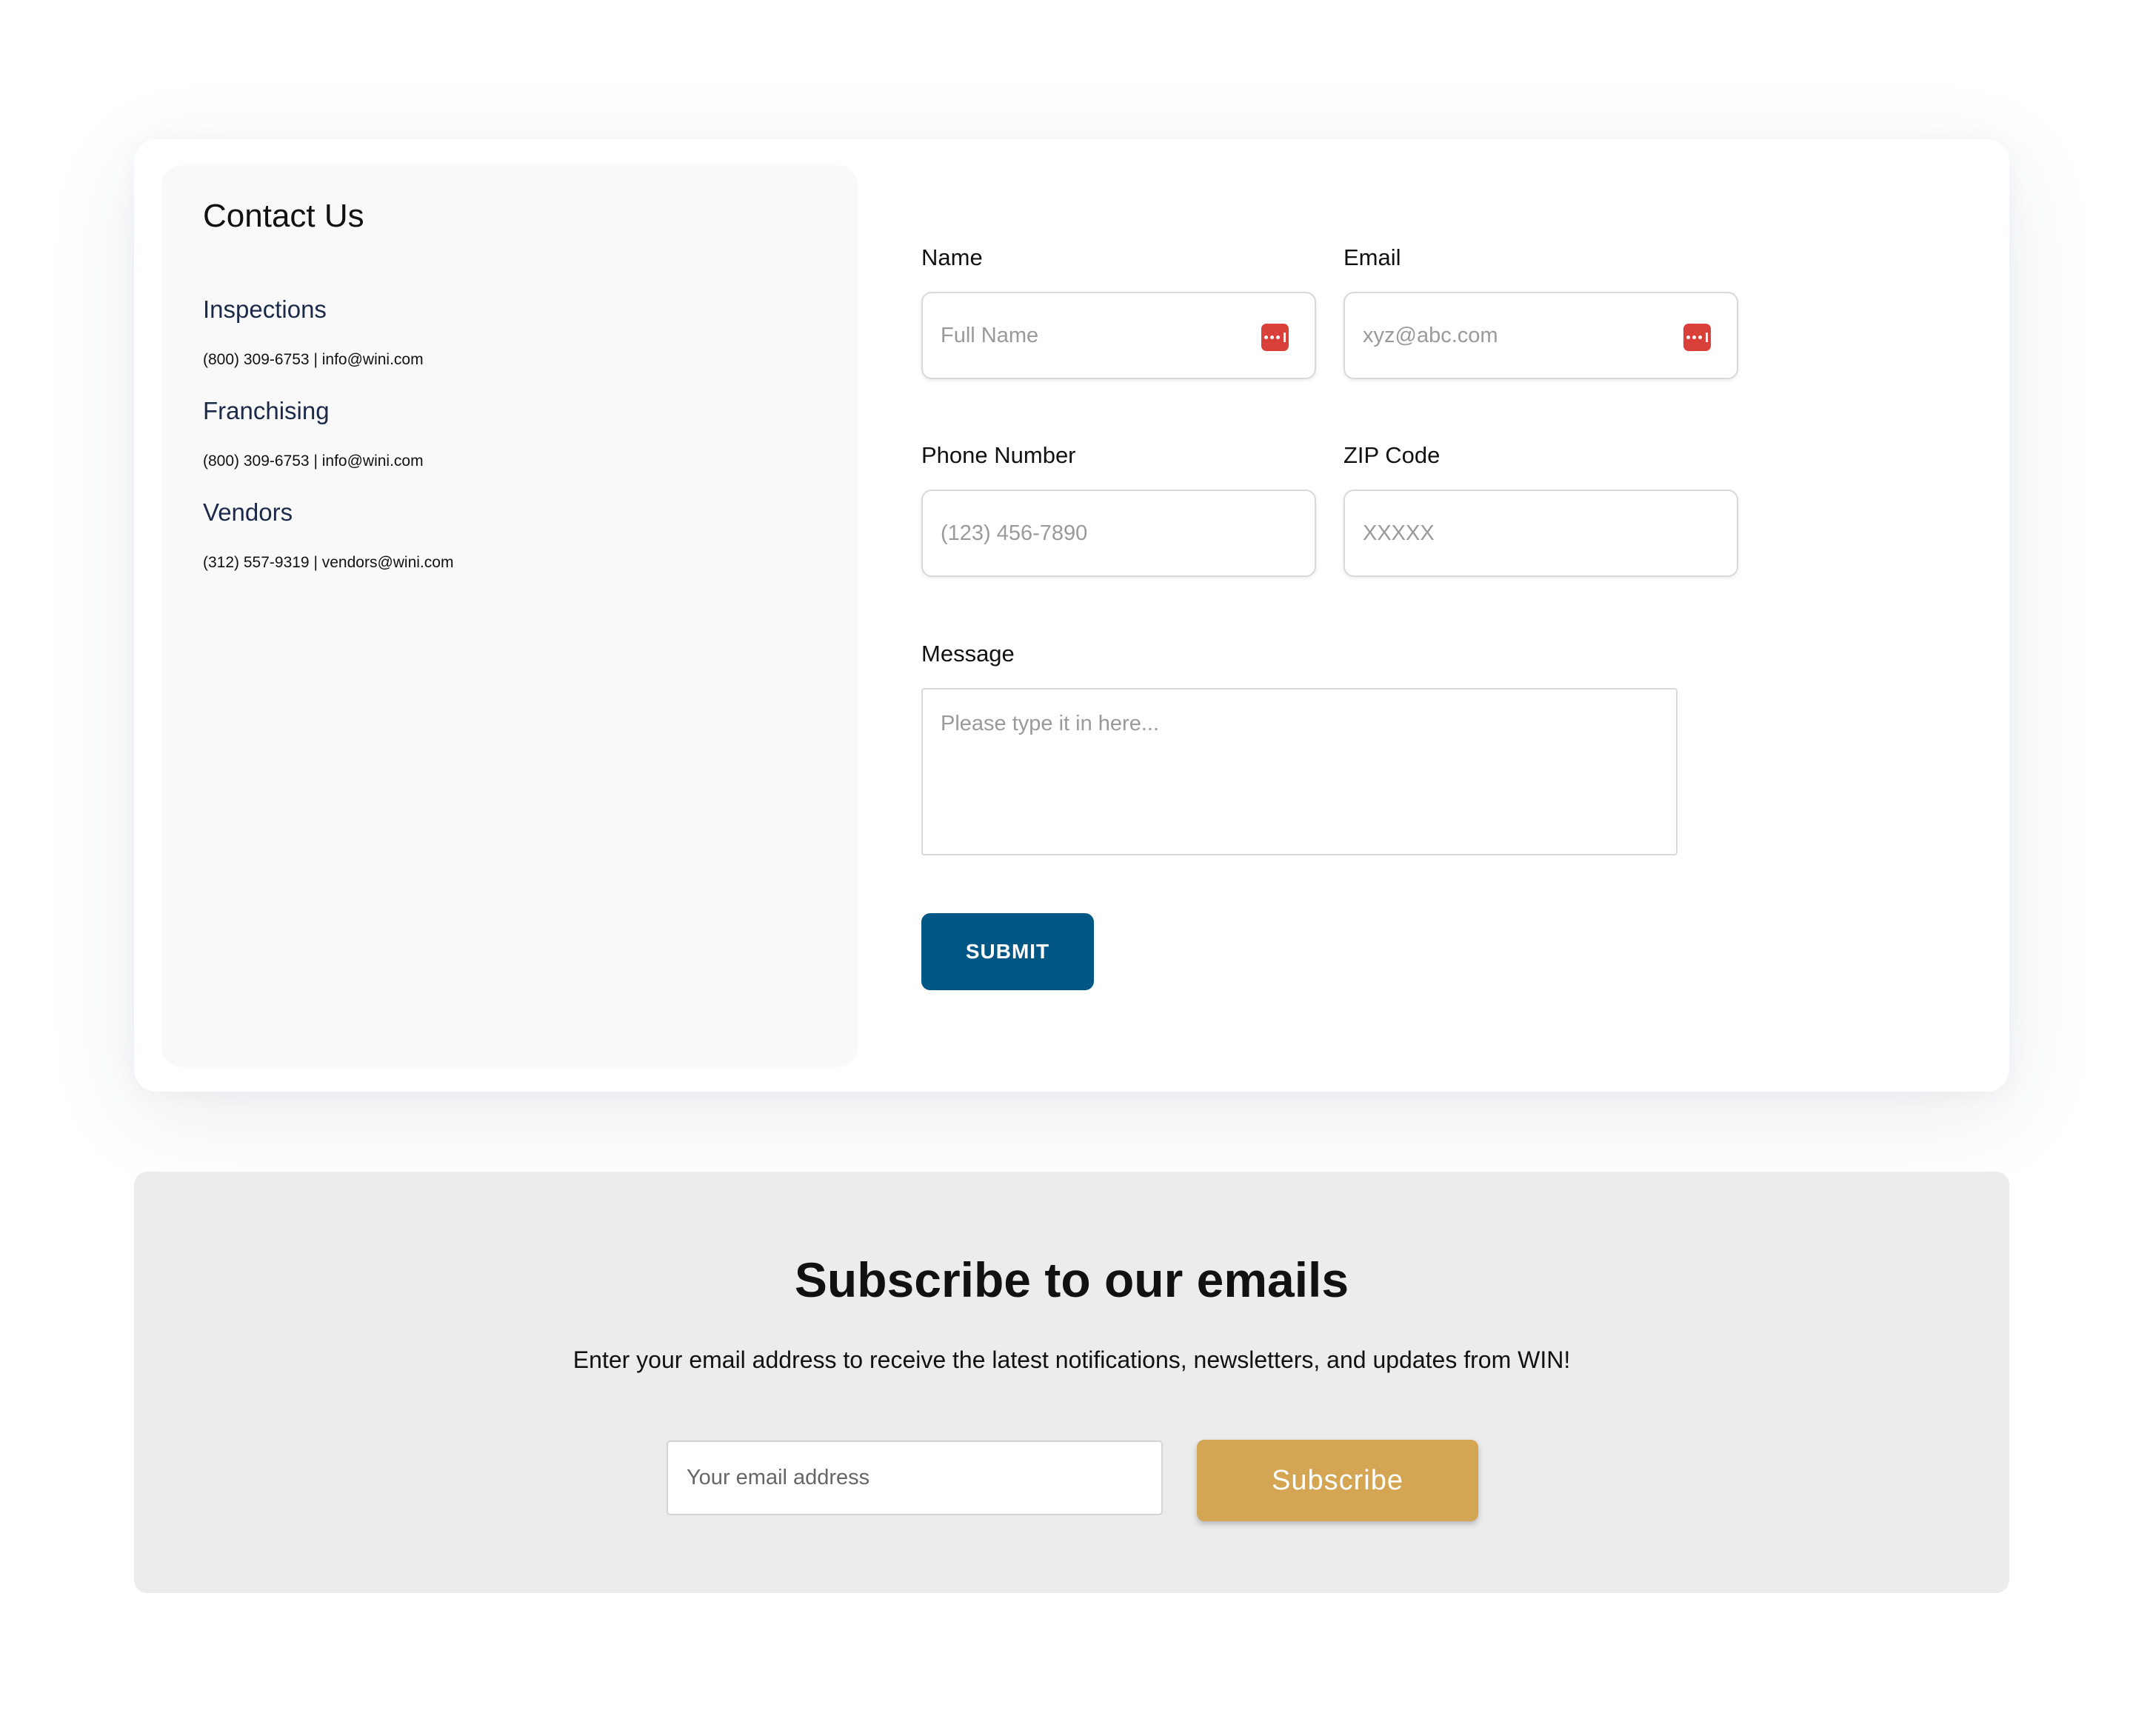 This screenshot has height=1736, width=2133. I want to click on email-input: xyz@abc.com, so click(1540, 335).